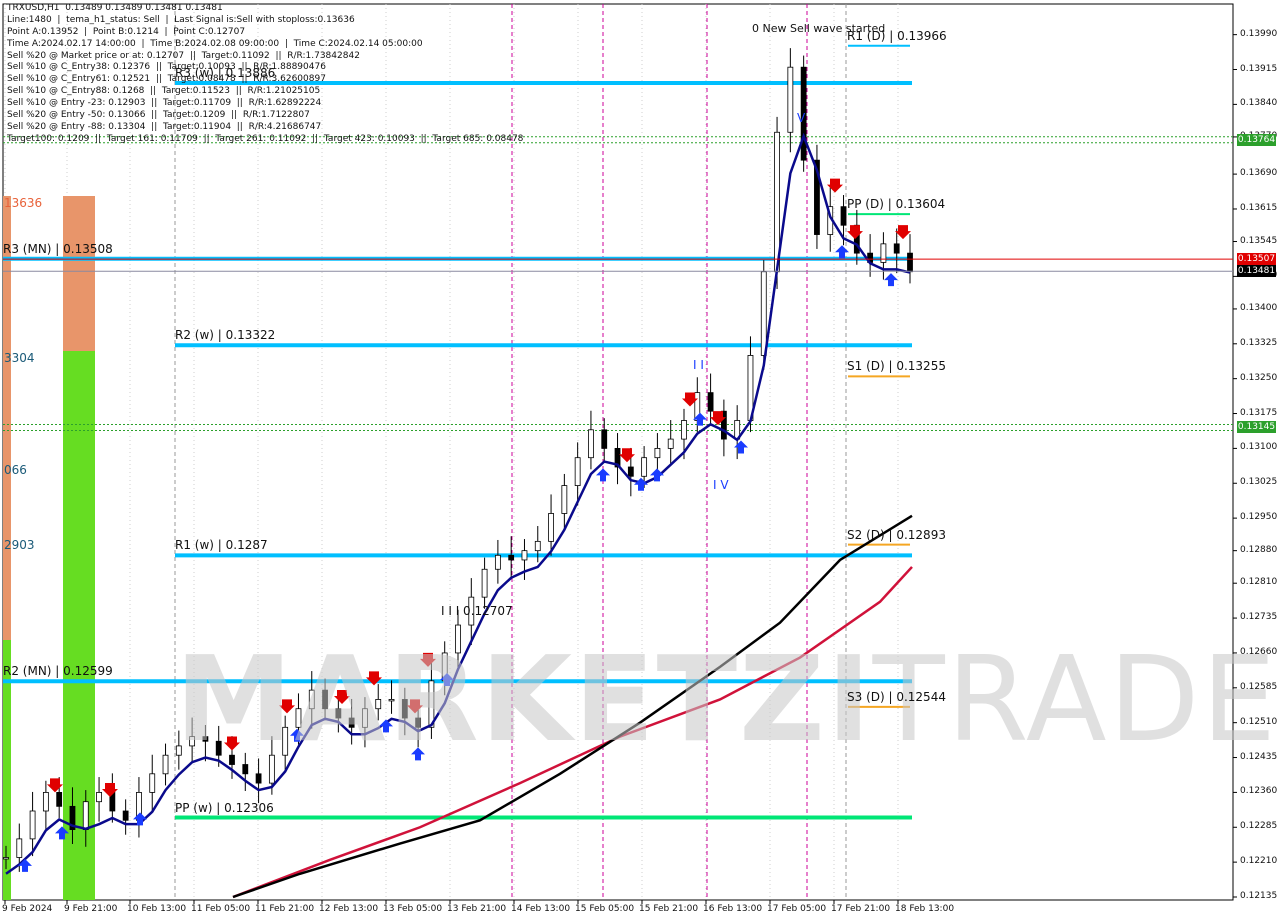 The height and width of the screenshot is (920, 1280). I want to click on time-tick: 9 Feb 2024, so click(27, 909).